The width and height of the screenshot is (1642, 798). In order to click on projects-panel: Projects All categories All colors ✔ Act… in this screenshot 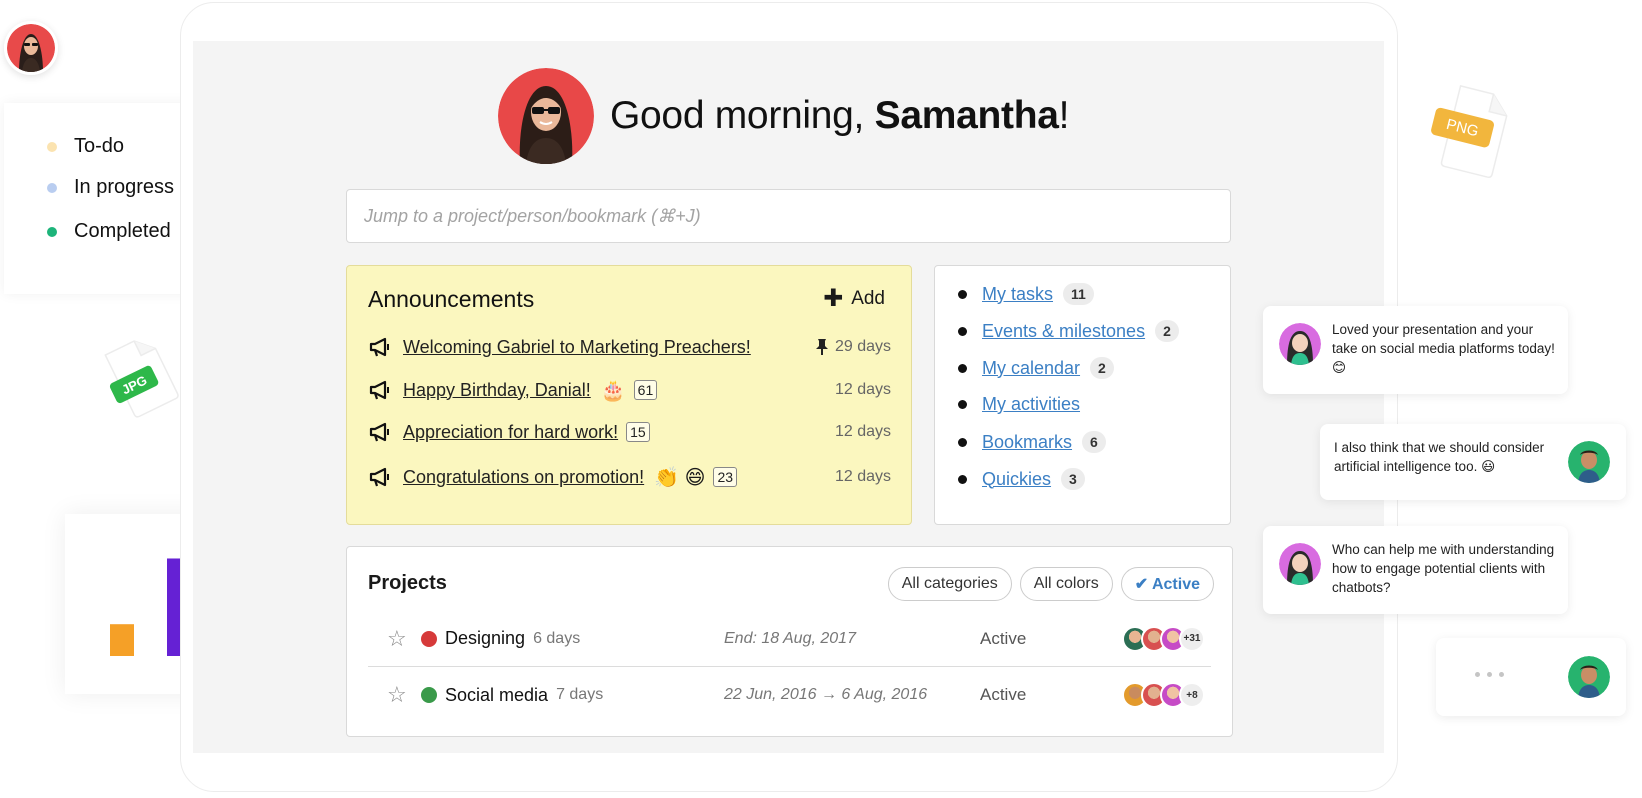, I will do `click(789, 641)`.